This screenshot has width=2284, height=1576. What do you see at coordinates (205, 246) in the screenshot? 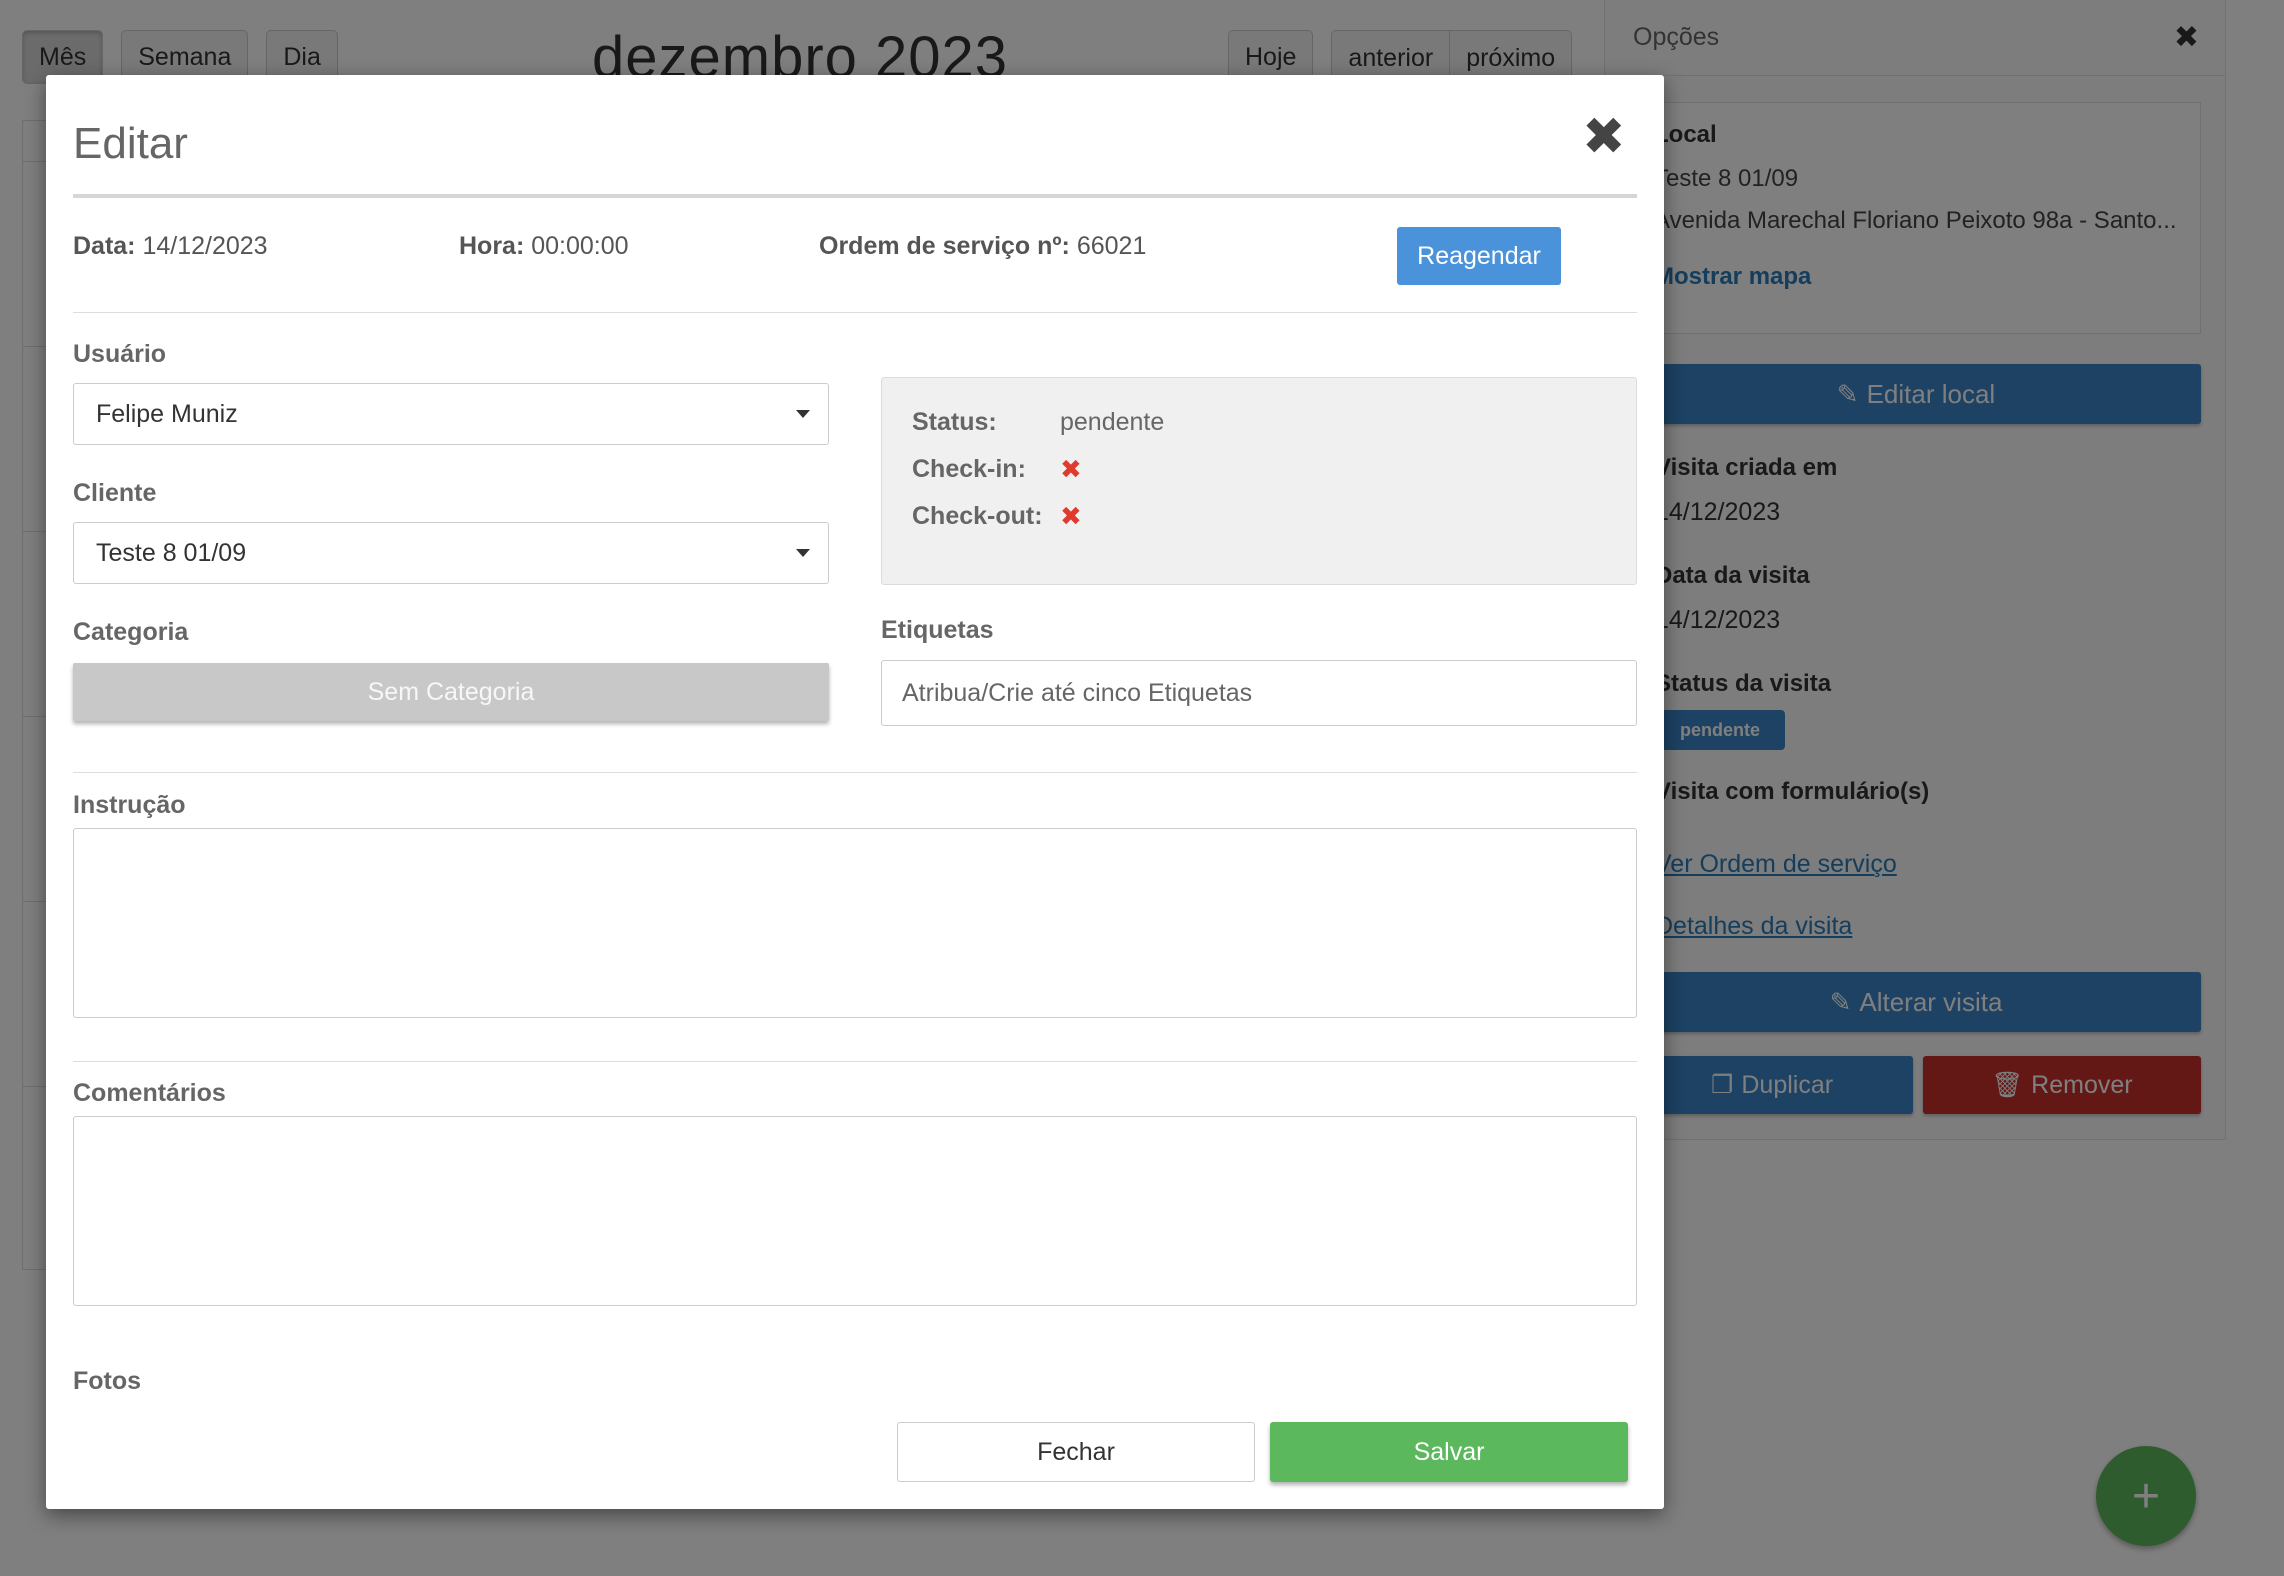
I see `date-value: 14/12/2023` at bounding box center [205, 246].